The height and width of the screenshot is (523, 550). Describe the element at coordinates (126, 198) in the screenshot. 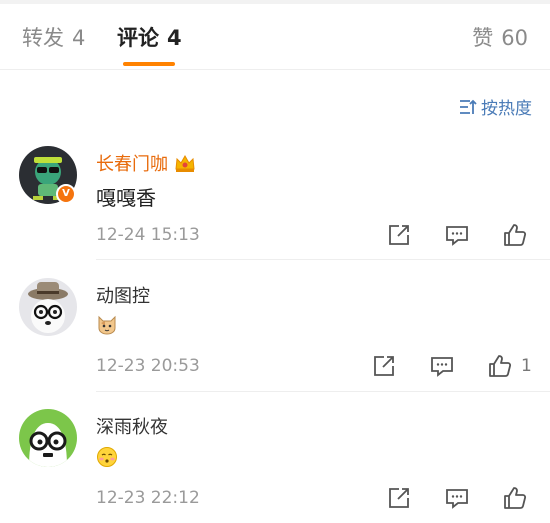

I see `comment-text: 嘎嘎香` at that location.